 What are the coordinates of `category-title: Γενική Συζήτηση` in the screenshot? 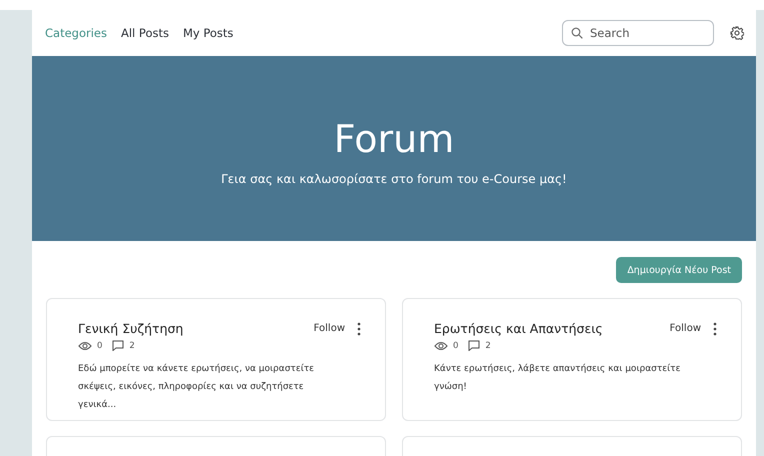 It's located at (196, 328).